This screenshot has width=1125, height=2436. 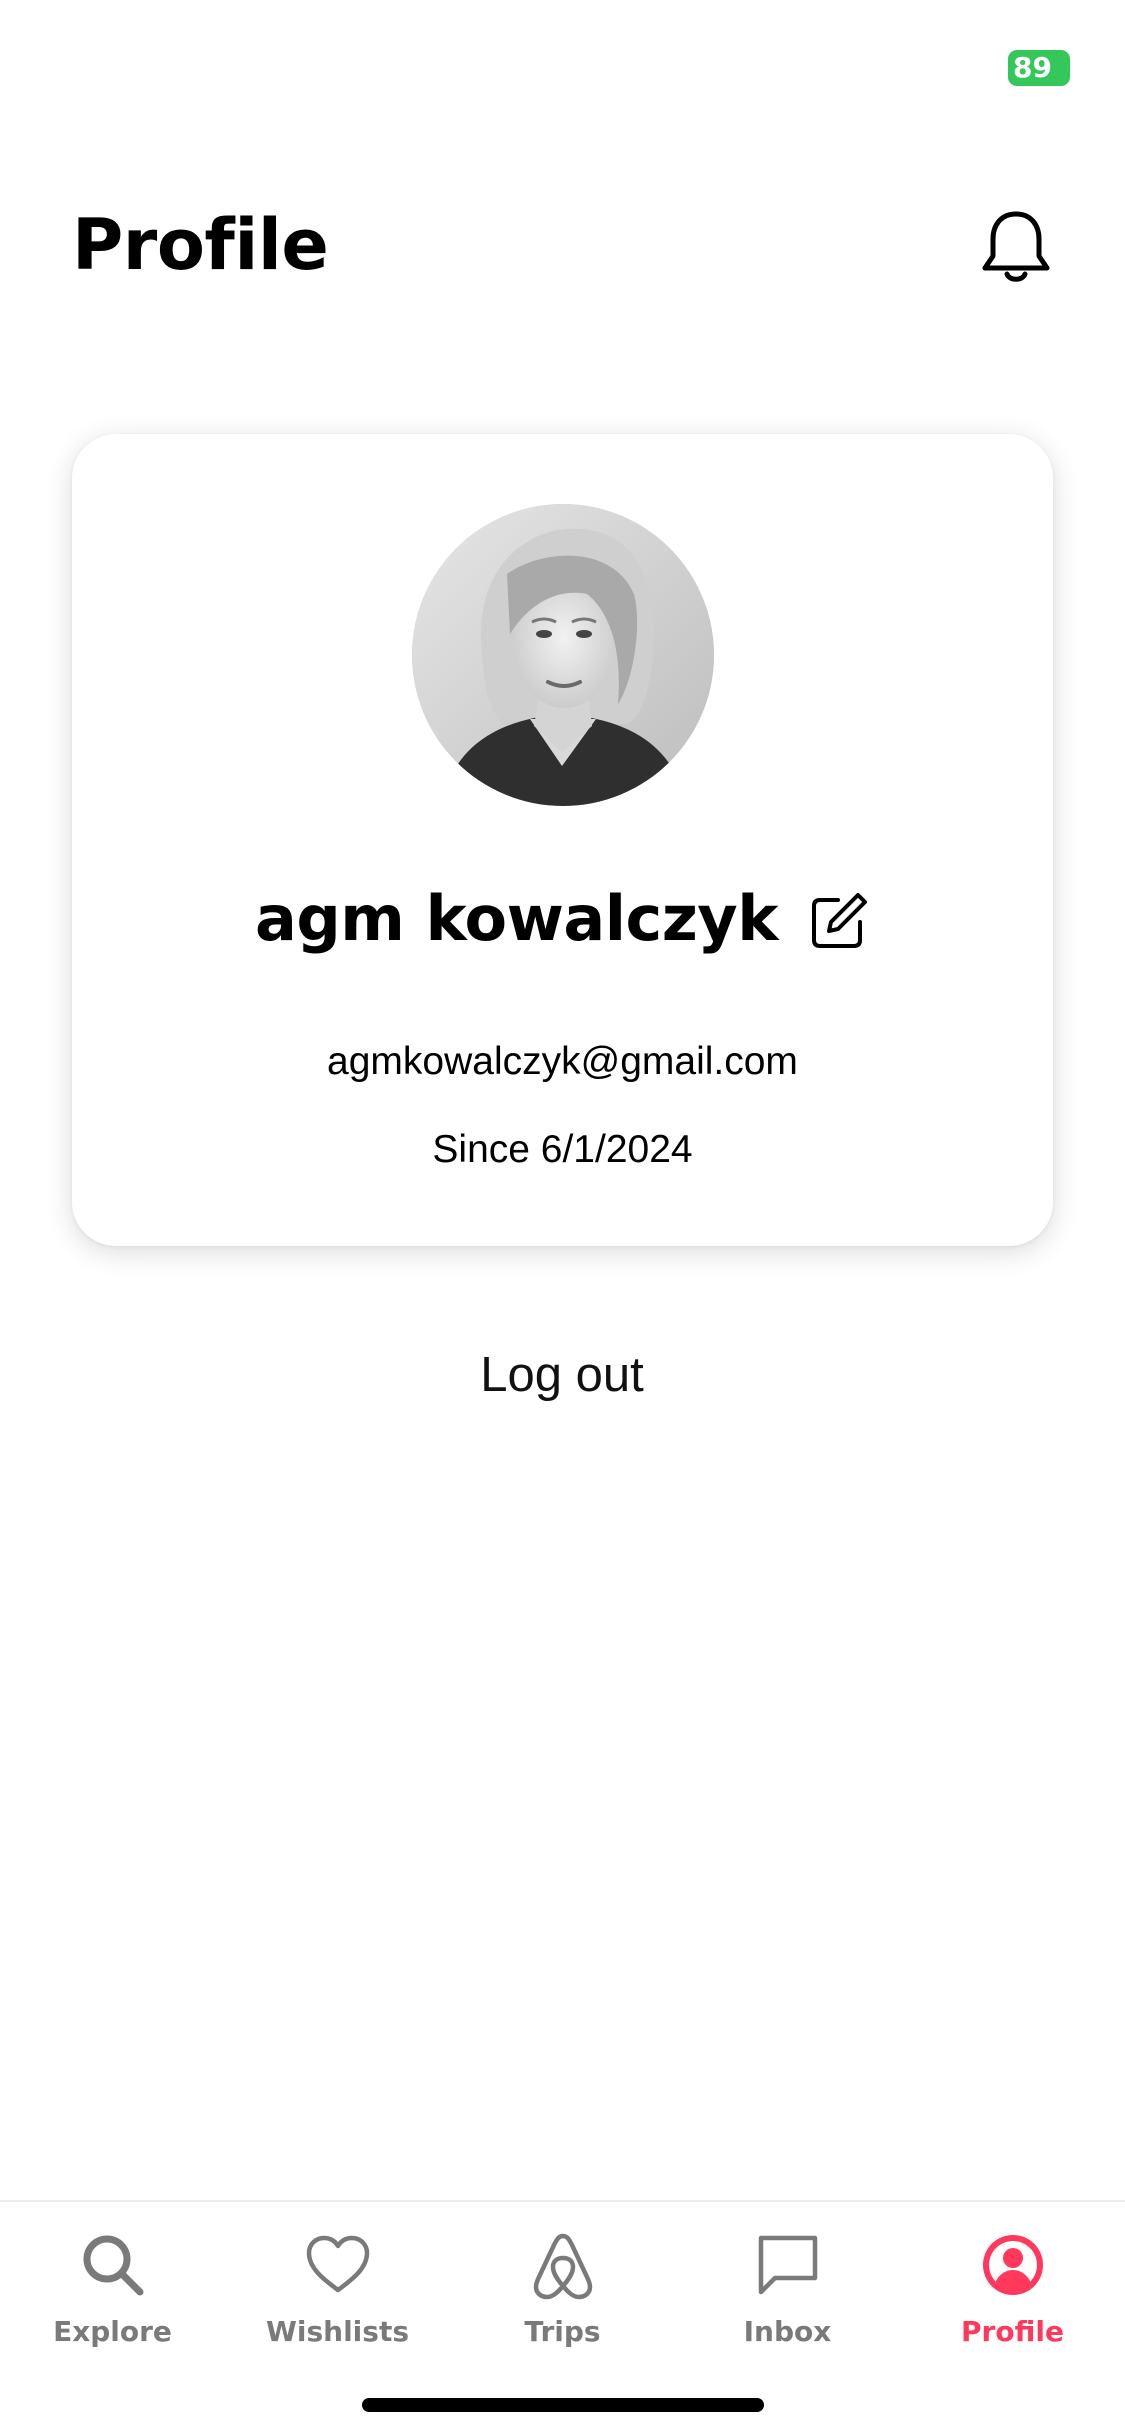 I want to click on tab-trips: Trips, so click(x=562, y=2295).